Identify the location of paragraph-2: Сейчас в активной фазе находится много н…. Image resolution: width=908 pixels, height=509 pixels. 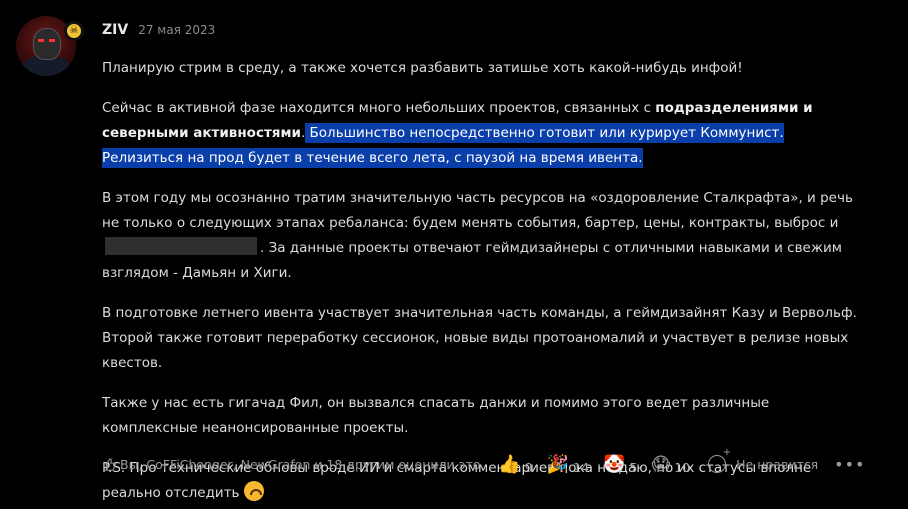
(482, 133).